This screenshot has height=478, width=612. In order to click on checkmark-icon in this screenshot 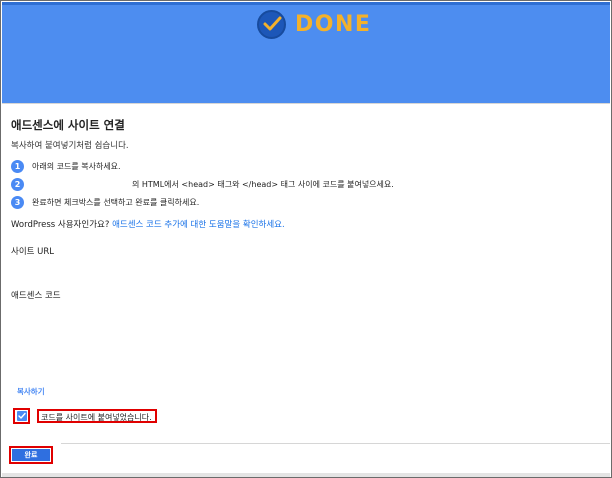, I will do `click(21, 415)`.